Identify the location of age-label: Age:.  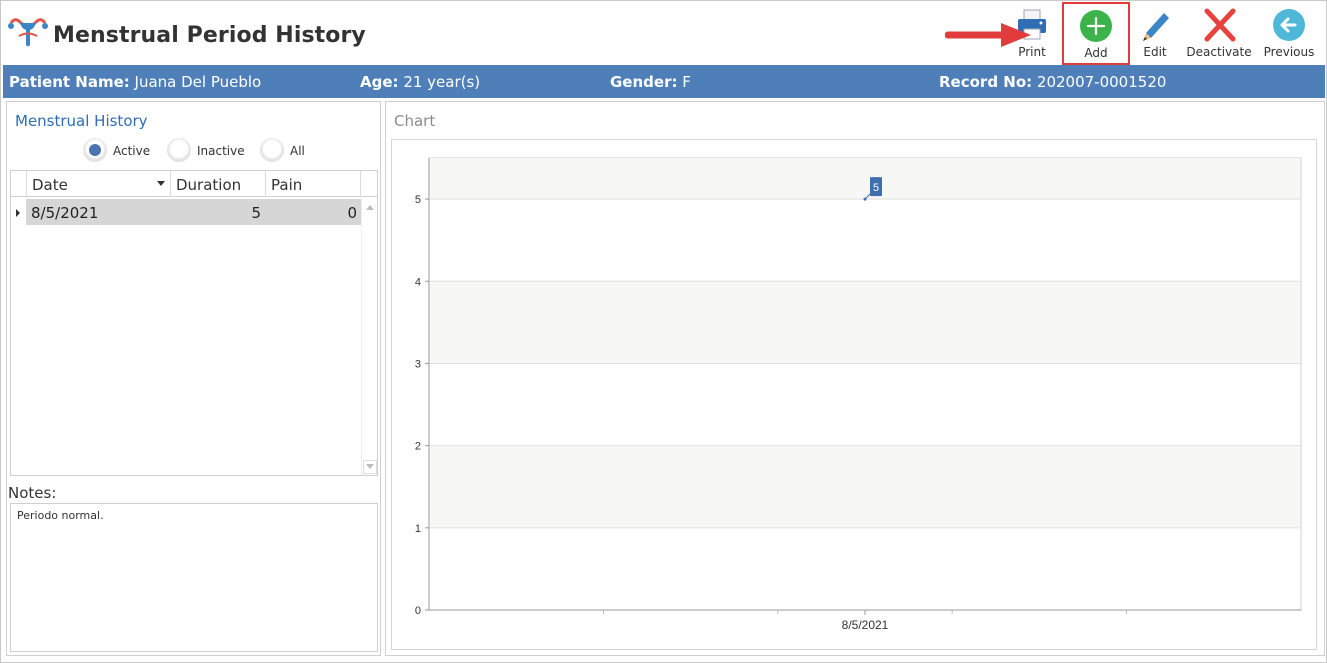
(379, 82).